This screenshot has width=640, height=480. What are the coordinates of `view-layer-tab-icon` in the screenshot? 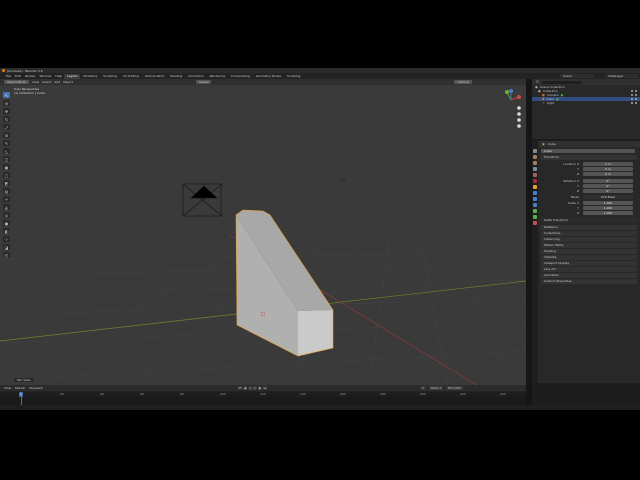 It's located at (535, 169).